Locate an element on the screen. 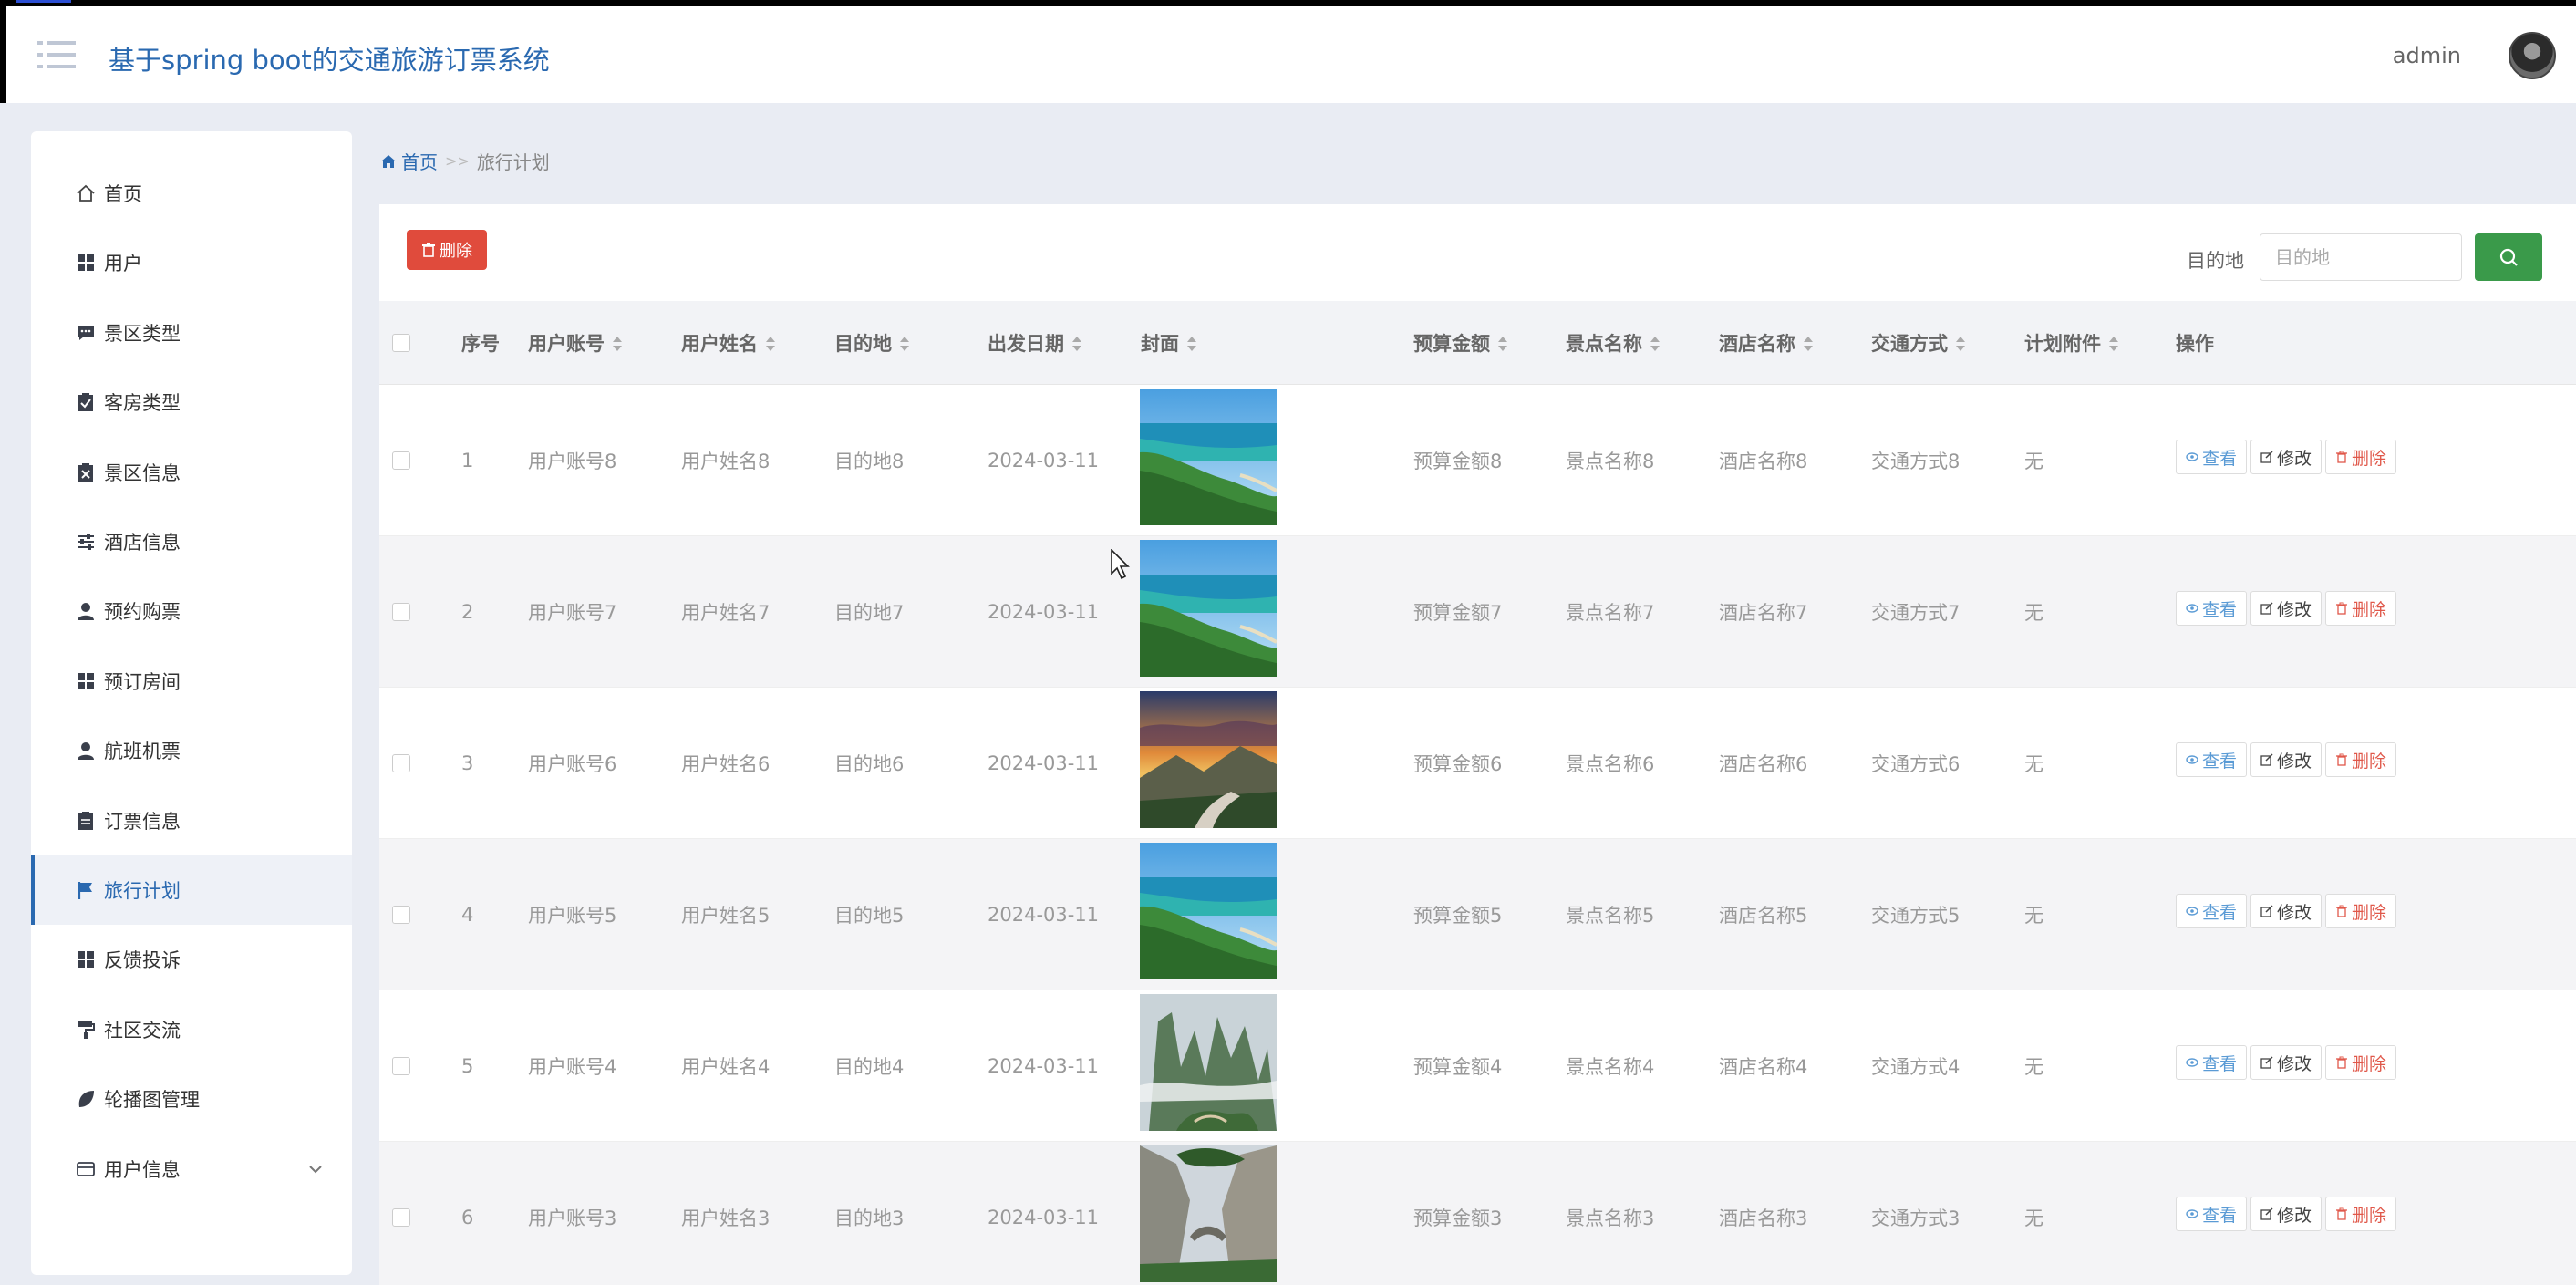 The image size is (2576, 1285). cell-destination: 目的地5 is located at coordinates (869, 916).